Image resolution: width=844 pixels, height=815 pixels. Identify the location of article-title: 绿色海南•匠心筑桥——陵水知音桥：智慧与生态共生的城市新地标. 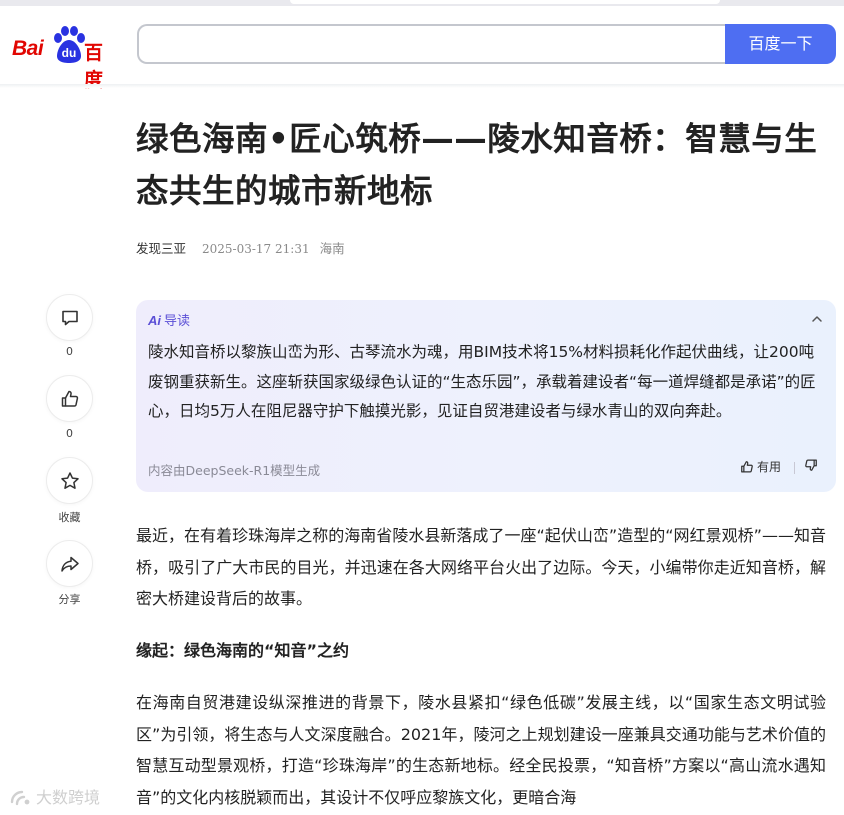
(477, 165).